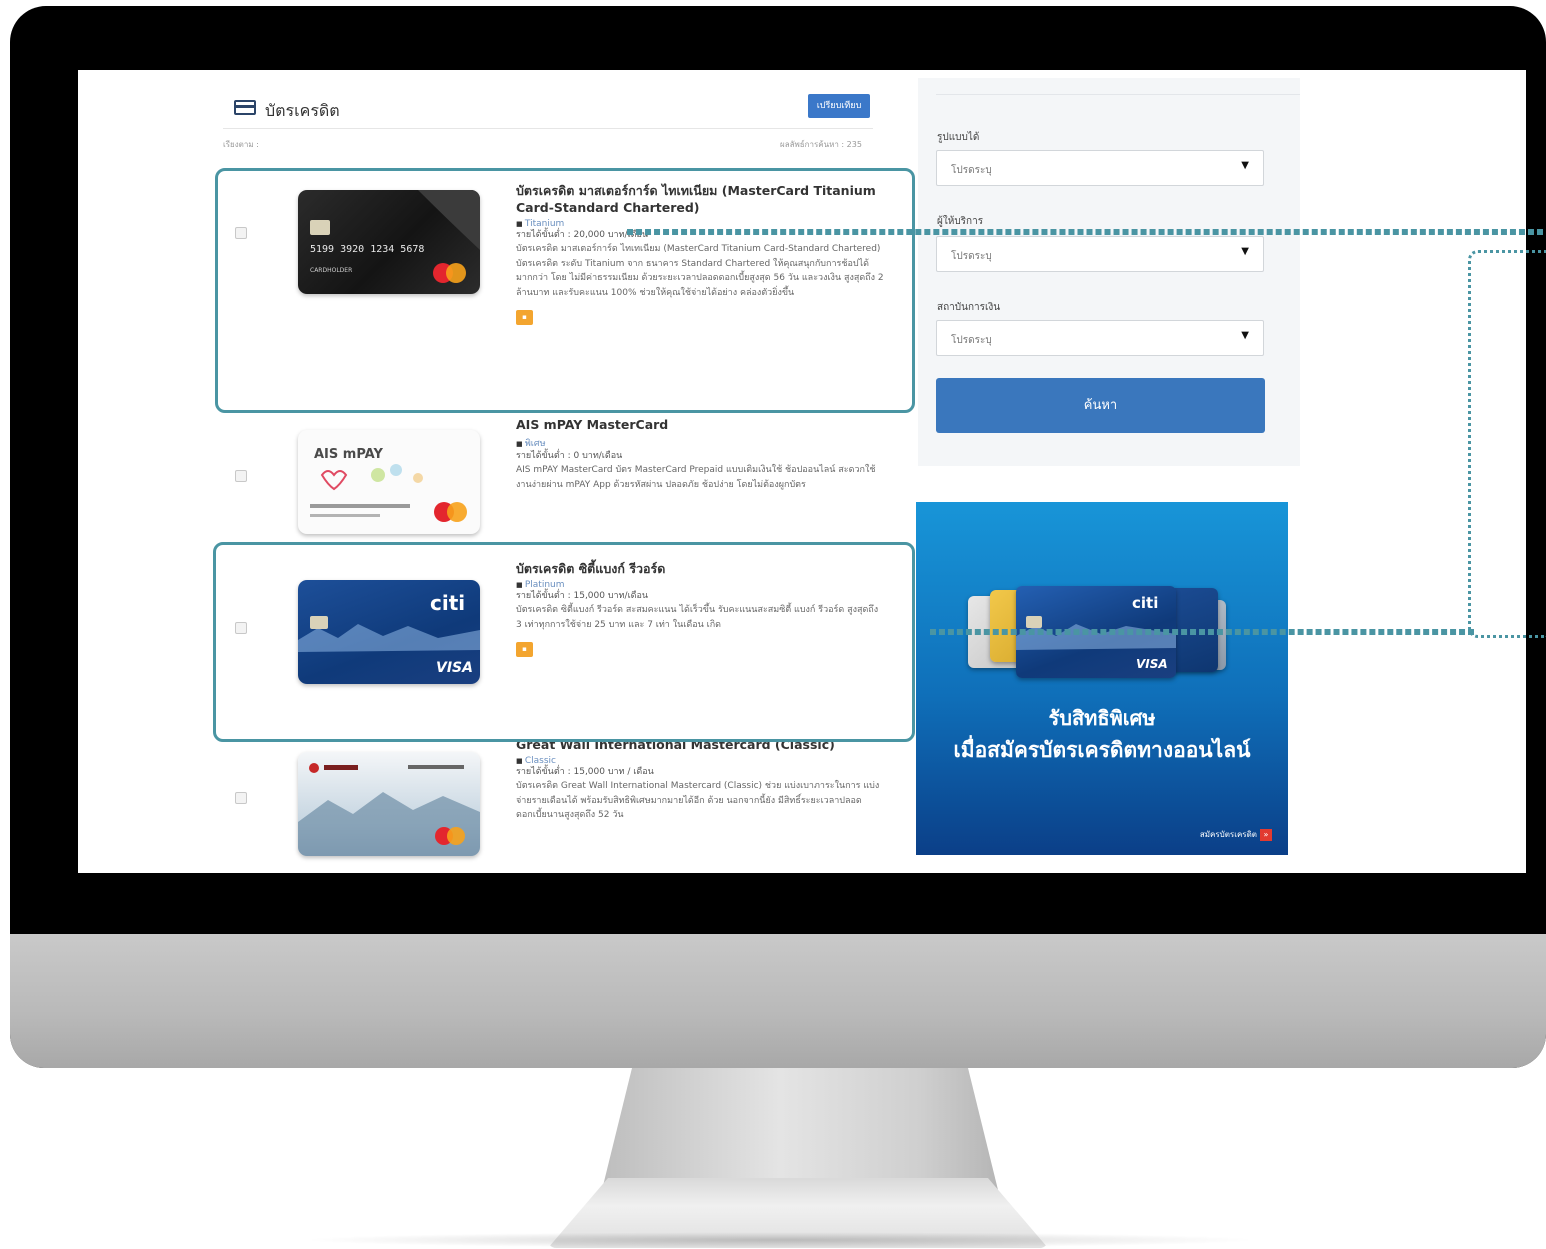 The image size is (1546, 1249). Describe the element at coordinates (821, 144) in the screenshot. I see `result-count: ผลลัพธ์การค้นหา : 235` at that location.